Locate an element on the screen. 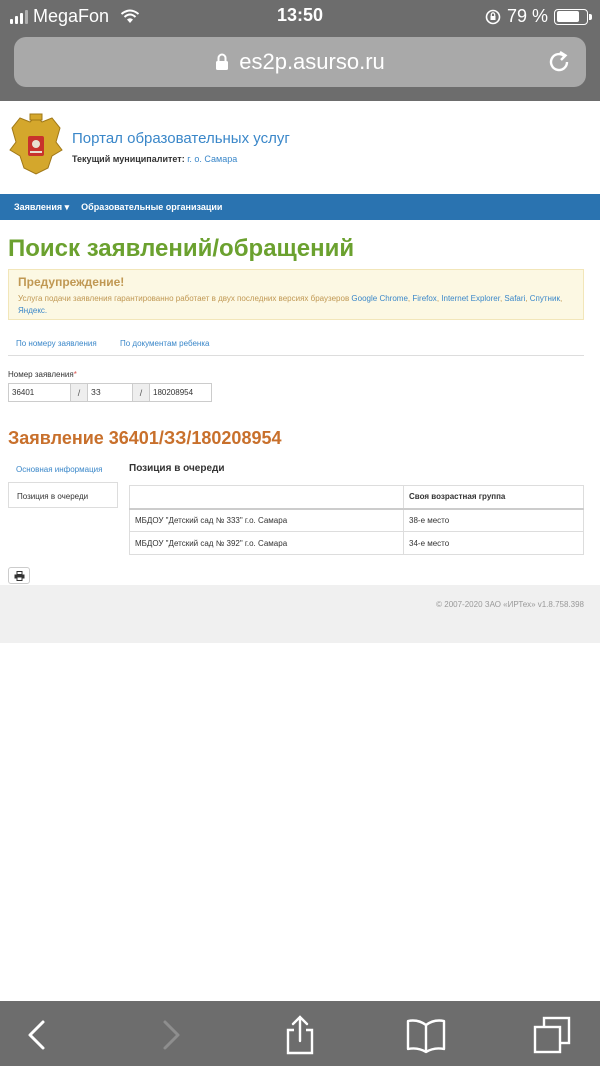 The image size is (600, 1066). printer-icon is located at coordinates (19, 575).